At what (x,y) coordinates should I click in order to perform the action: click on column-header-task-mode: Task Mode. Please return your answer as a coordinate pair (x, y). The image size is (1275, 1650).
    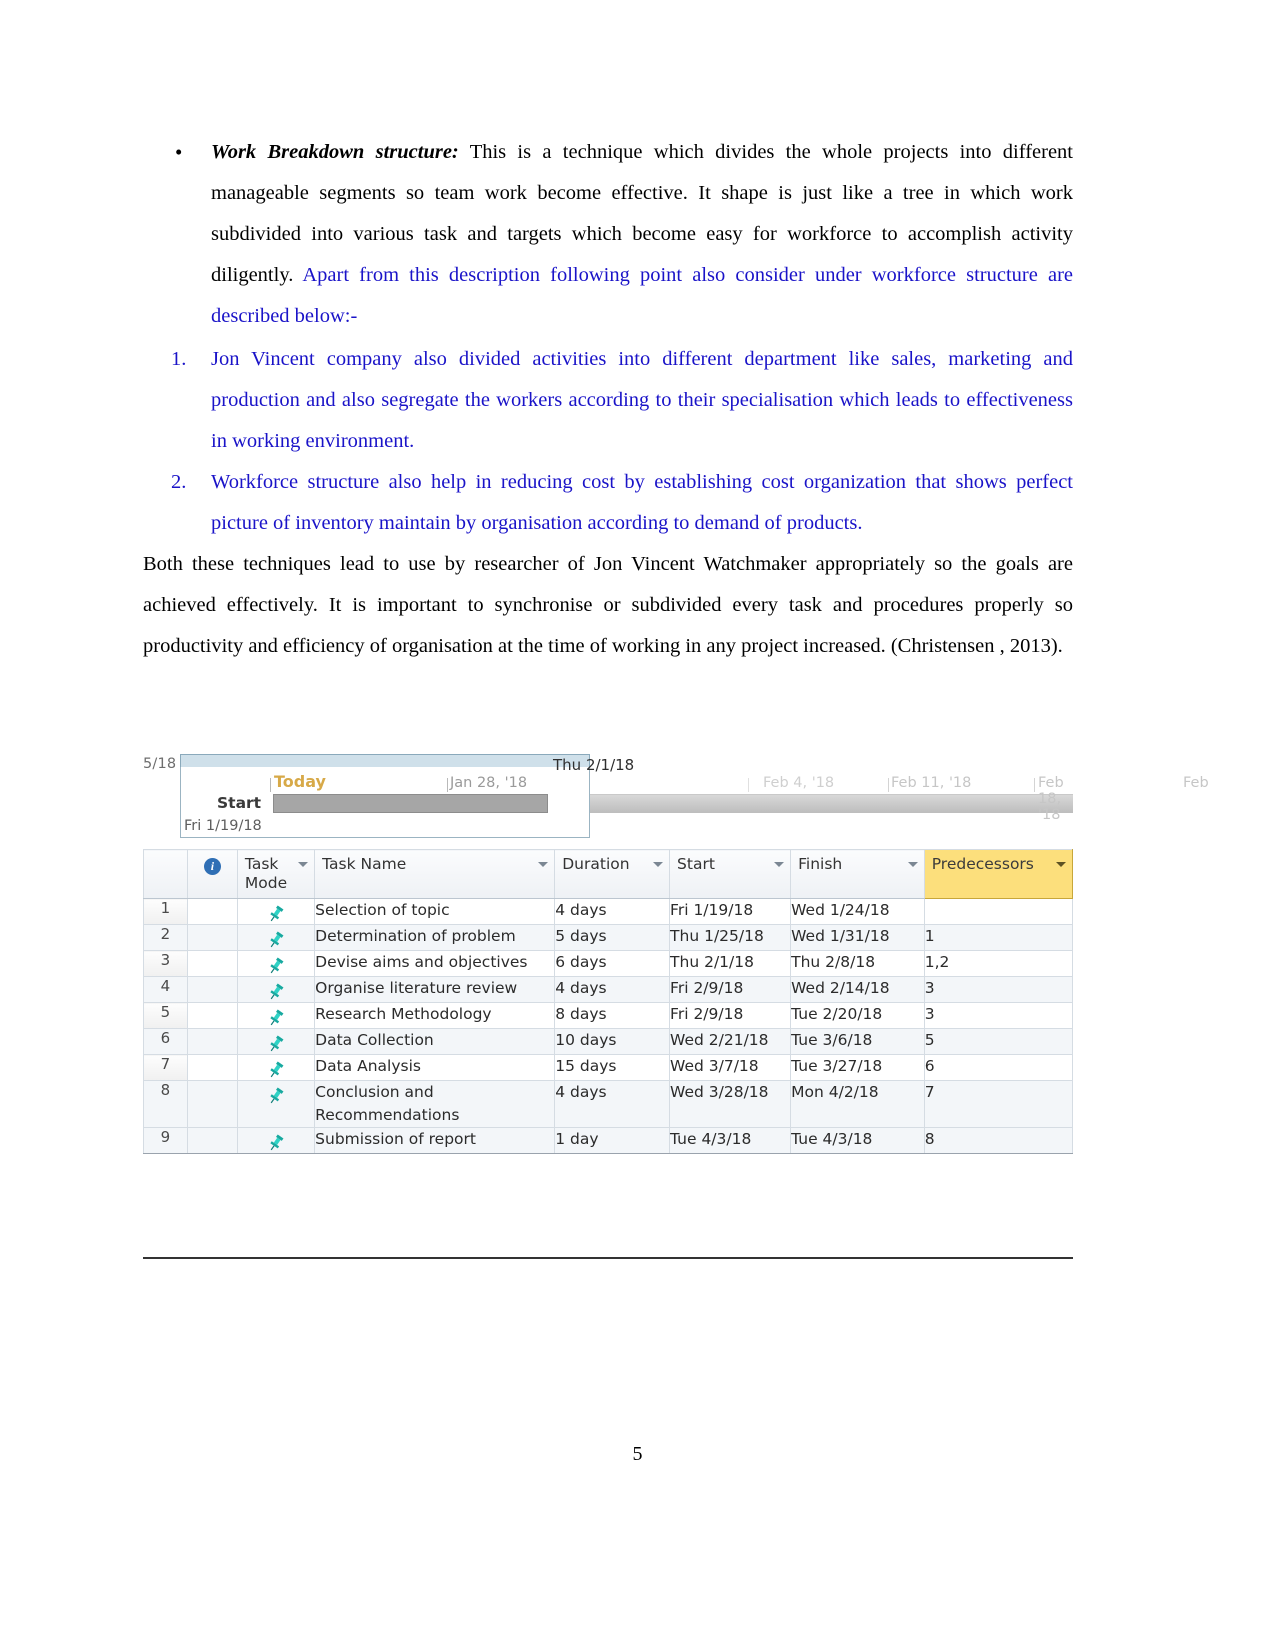
    Looking at the image, I should click on (276, 874).